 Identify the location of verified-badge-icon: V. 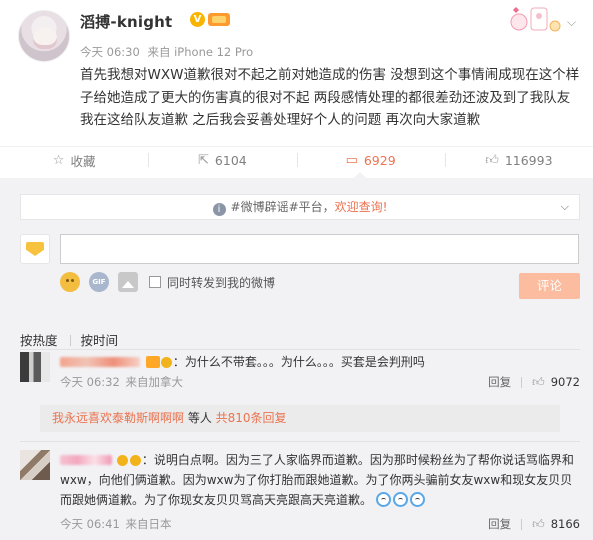
(197, 19).